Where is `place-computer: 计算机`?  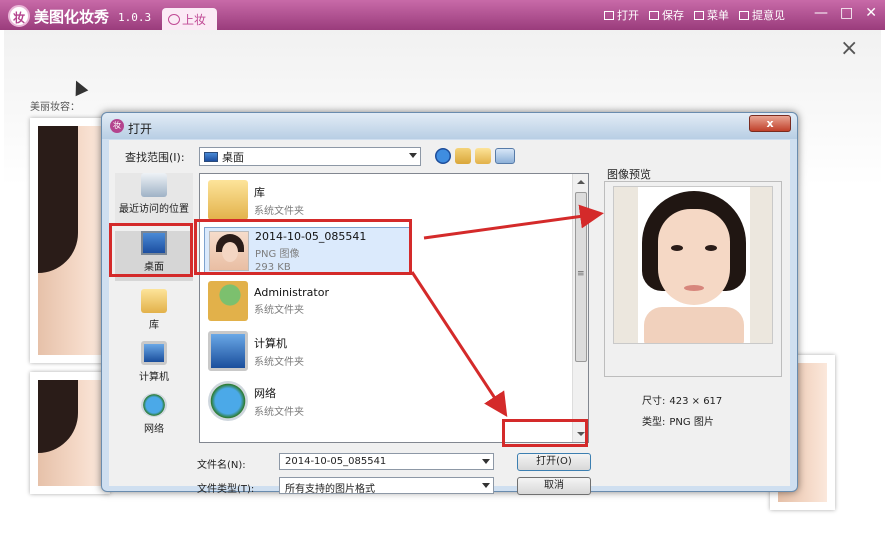 place-computer: 计算机 is located at coordinates (154, 362).